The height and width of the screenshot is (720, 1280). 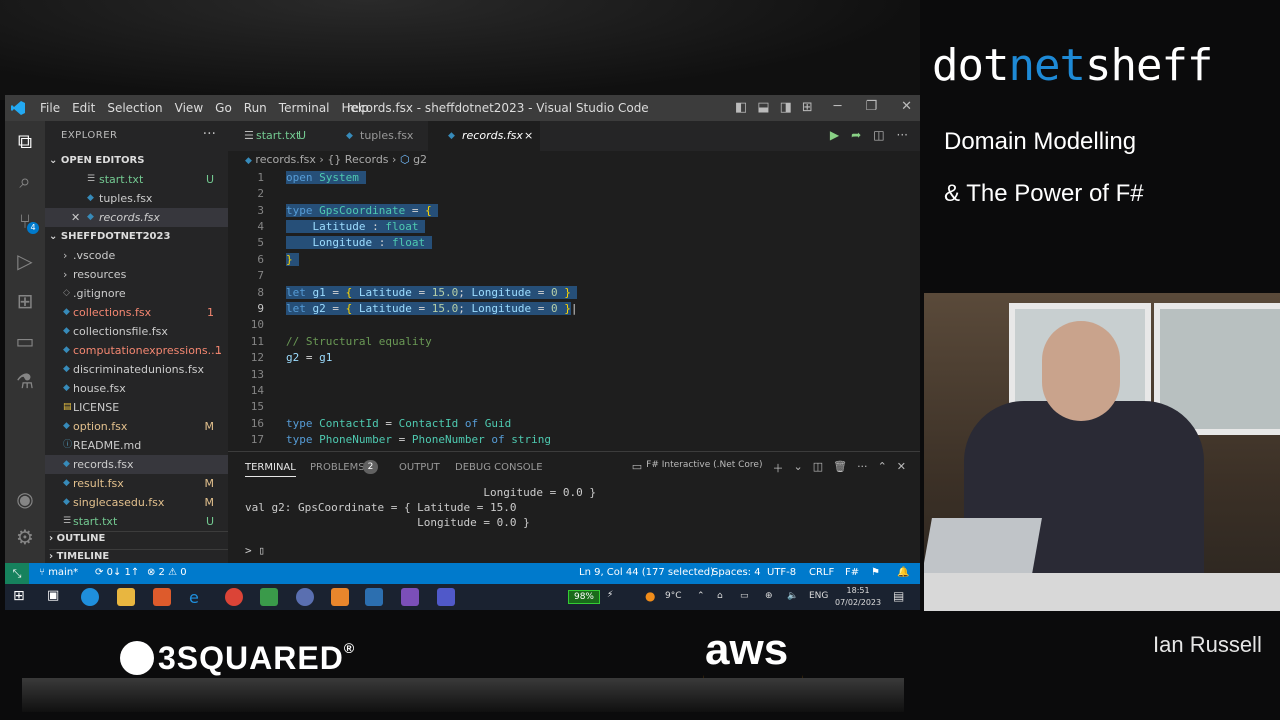 I want to click on chrome-icon, so click(x=234, y=597).